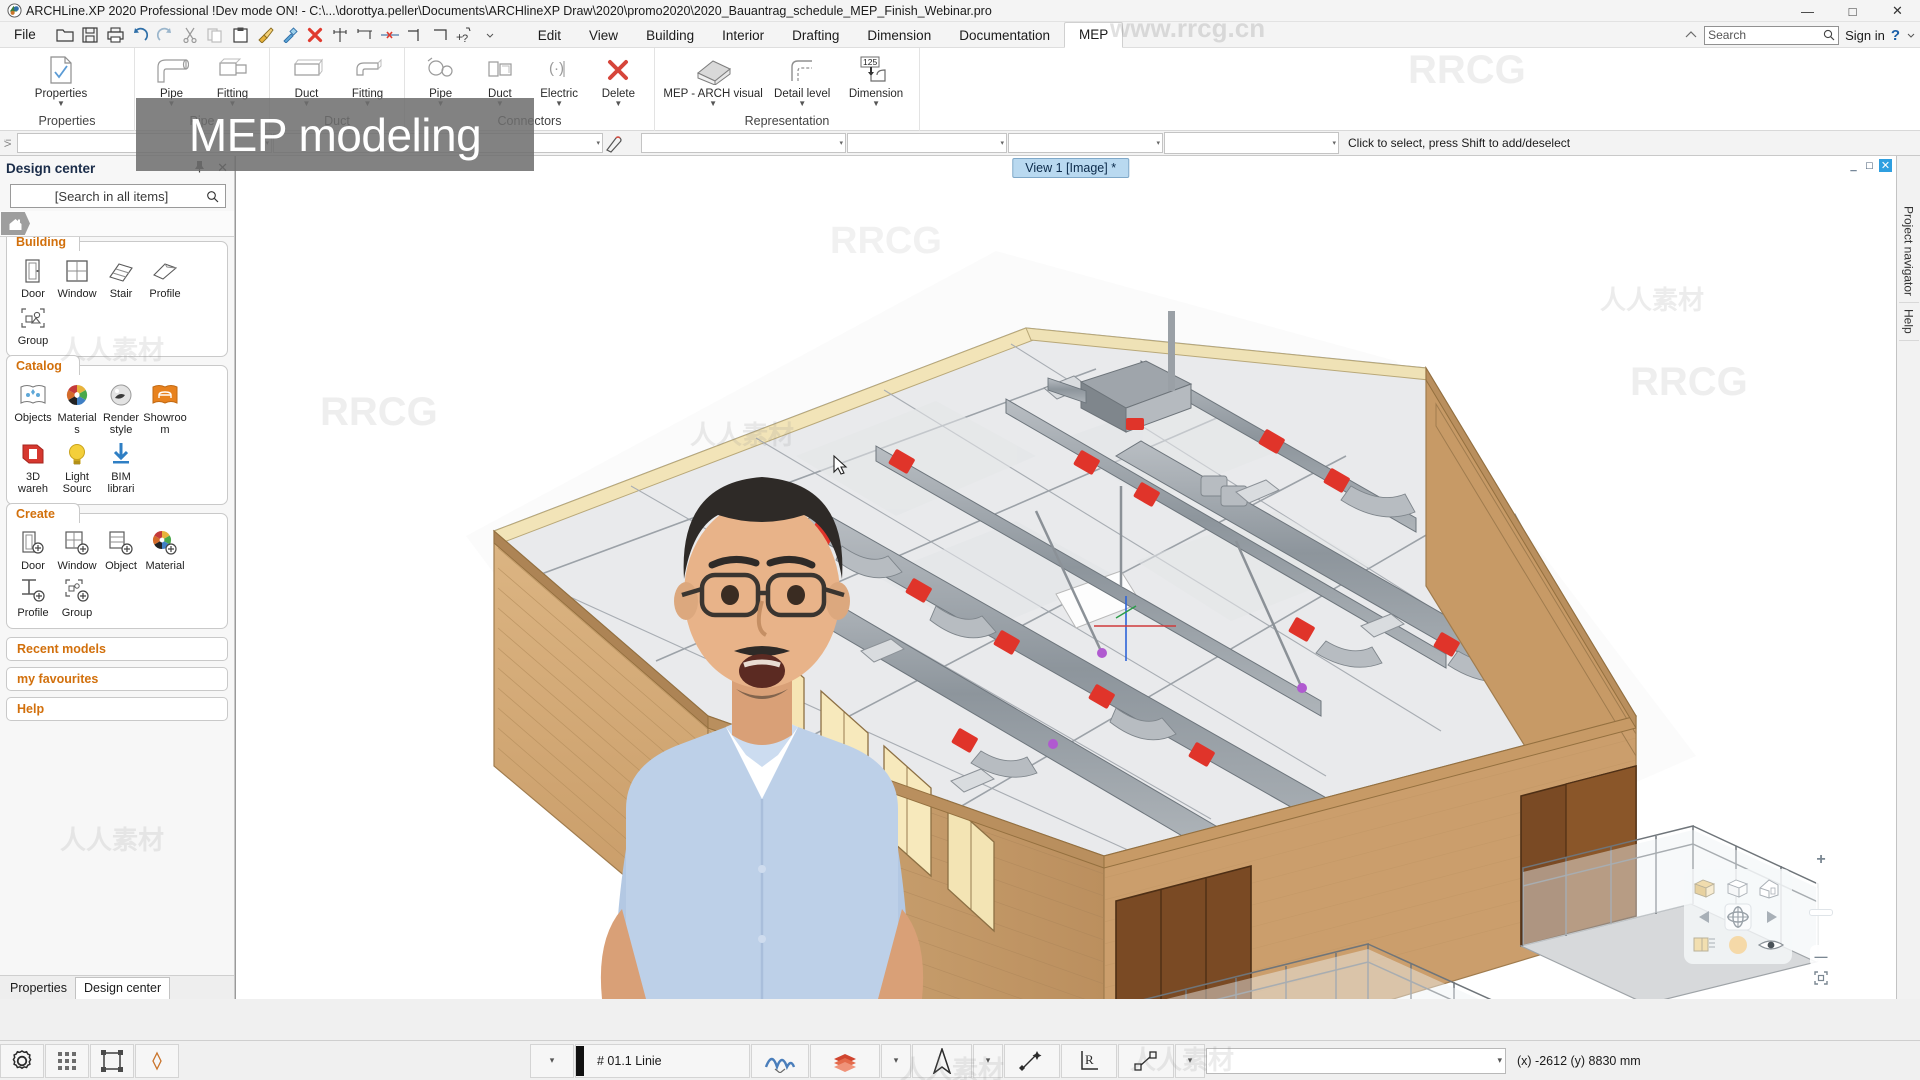  I want to click on undo-icon, so click(140, 35).